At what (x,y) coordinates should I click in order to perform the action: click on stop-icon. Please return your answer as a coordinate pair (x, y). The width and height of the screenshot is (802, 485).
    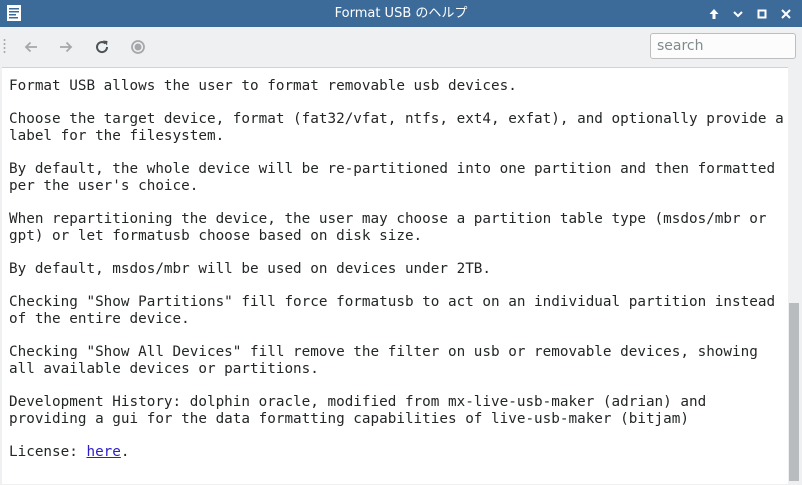
    Looking at the image, I should click on (138, 47).